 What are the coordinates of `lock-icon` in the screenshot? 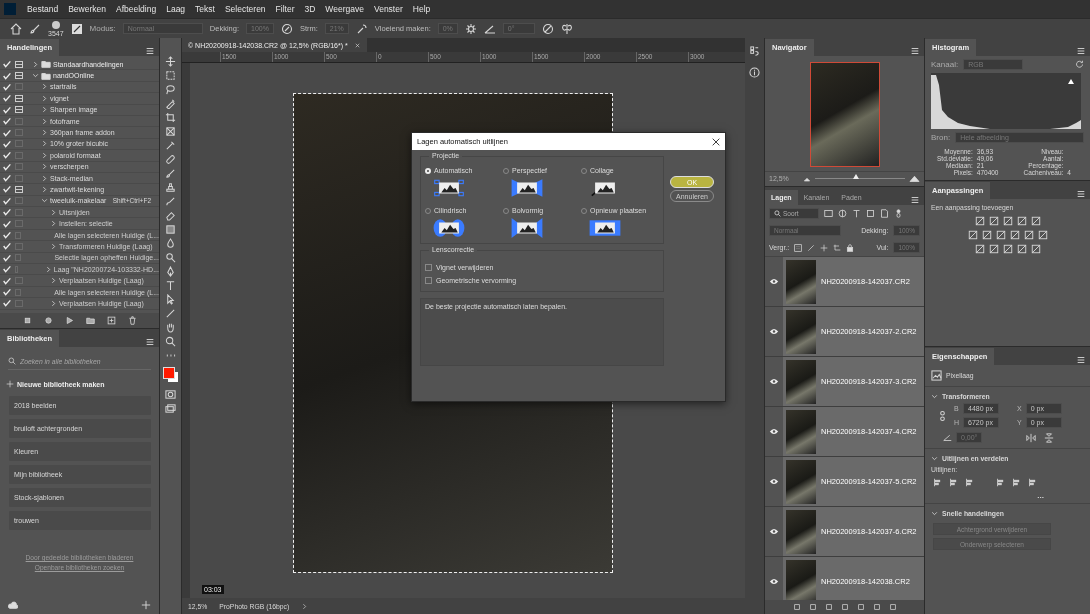 It's located at (850, 247).